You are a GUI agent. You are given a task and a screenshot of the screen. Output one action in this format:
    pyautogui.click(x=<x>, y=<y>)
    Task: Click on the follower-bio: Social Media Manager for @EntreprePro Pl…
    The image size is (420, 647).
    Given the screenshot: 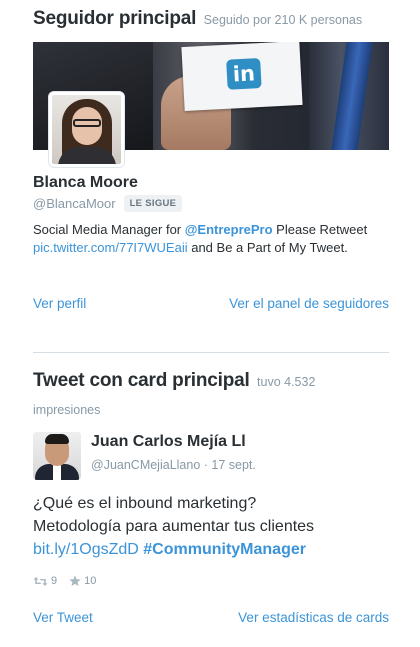 What is the action you would take?
    pyautogui.click(x=200, y=238)
    